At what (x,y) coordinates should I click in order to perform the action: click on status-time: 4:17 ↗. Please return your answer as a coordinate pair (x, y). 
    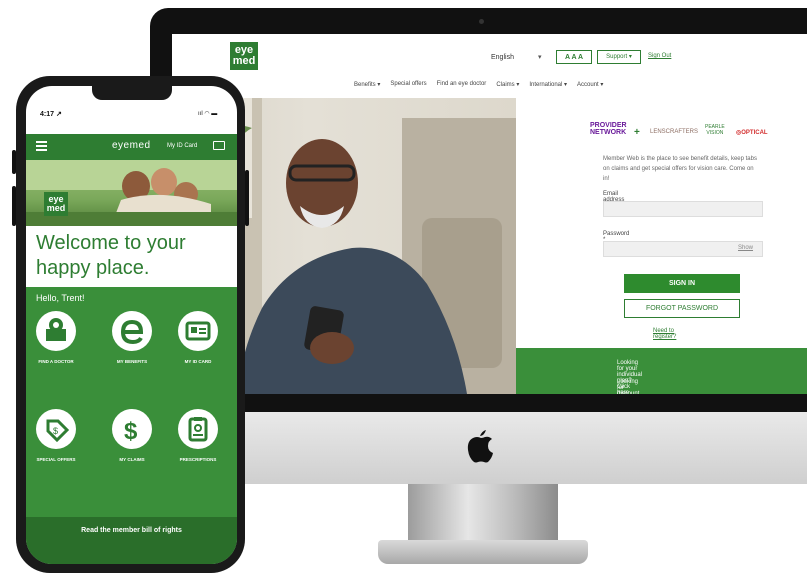
    Looking at the image, I should click on (51, 114).